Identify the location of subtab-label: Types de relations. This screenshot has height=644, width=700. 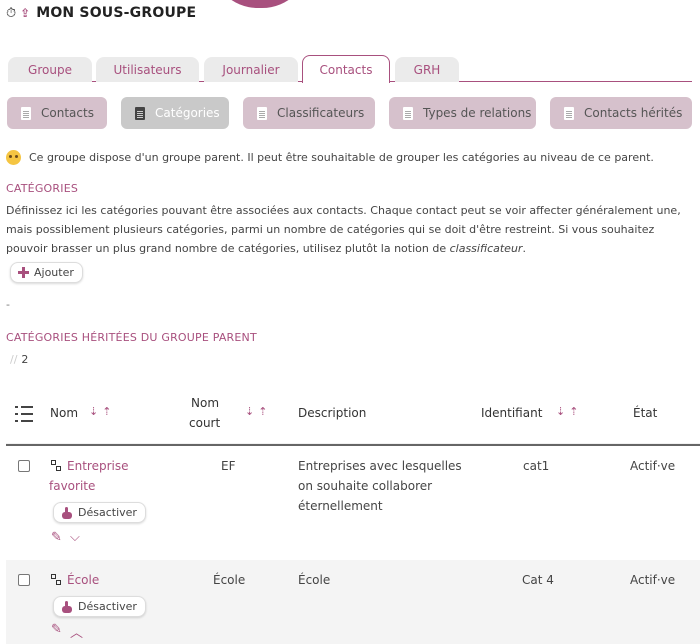
(477, 113).